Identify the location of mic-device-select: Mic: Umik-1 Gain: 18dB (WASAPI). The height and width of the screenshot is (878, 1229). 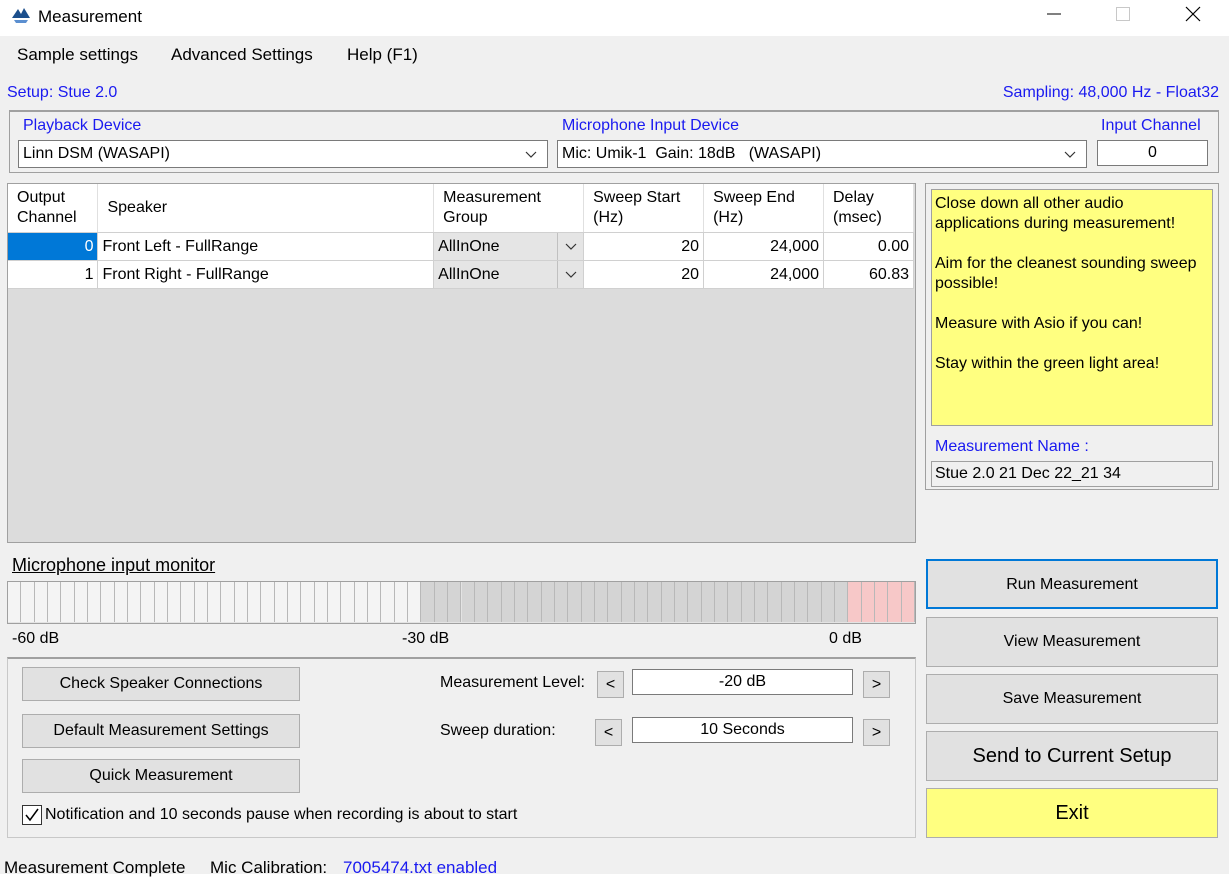
(822, 154).